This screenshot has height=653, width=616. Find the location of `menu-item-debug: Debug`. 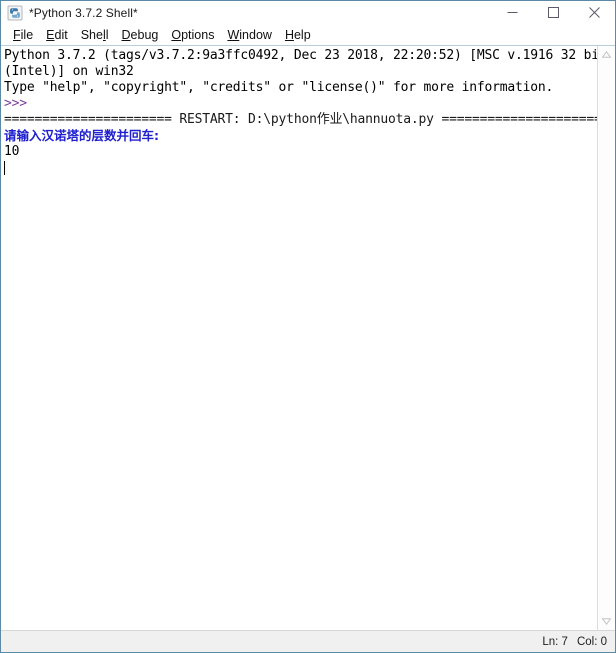

menu-item-debug: Debug is located at coordinates (141, 35).